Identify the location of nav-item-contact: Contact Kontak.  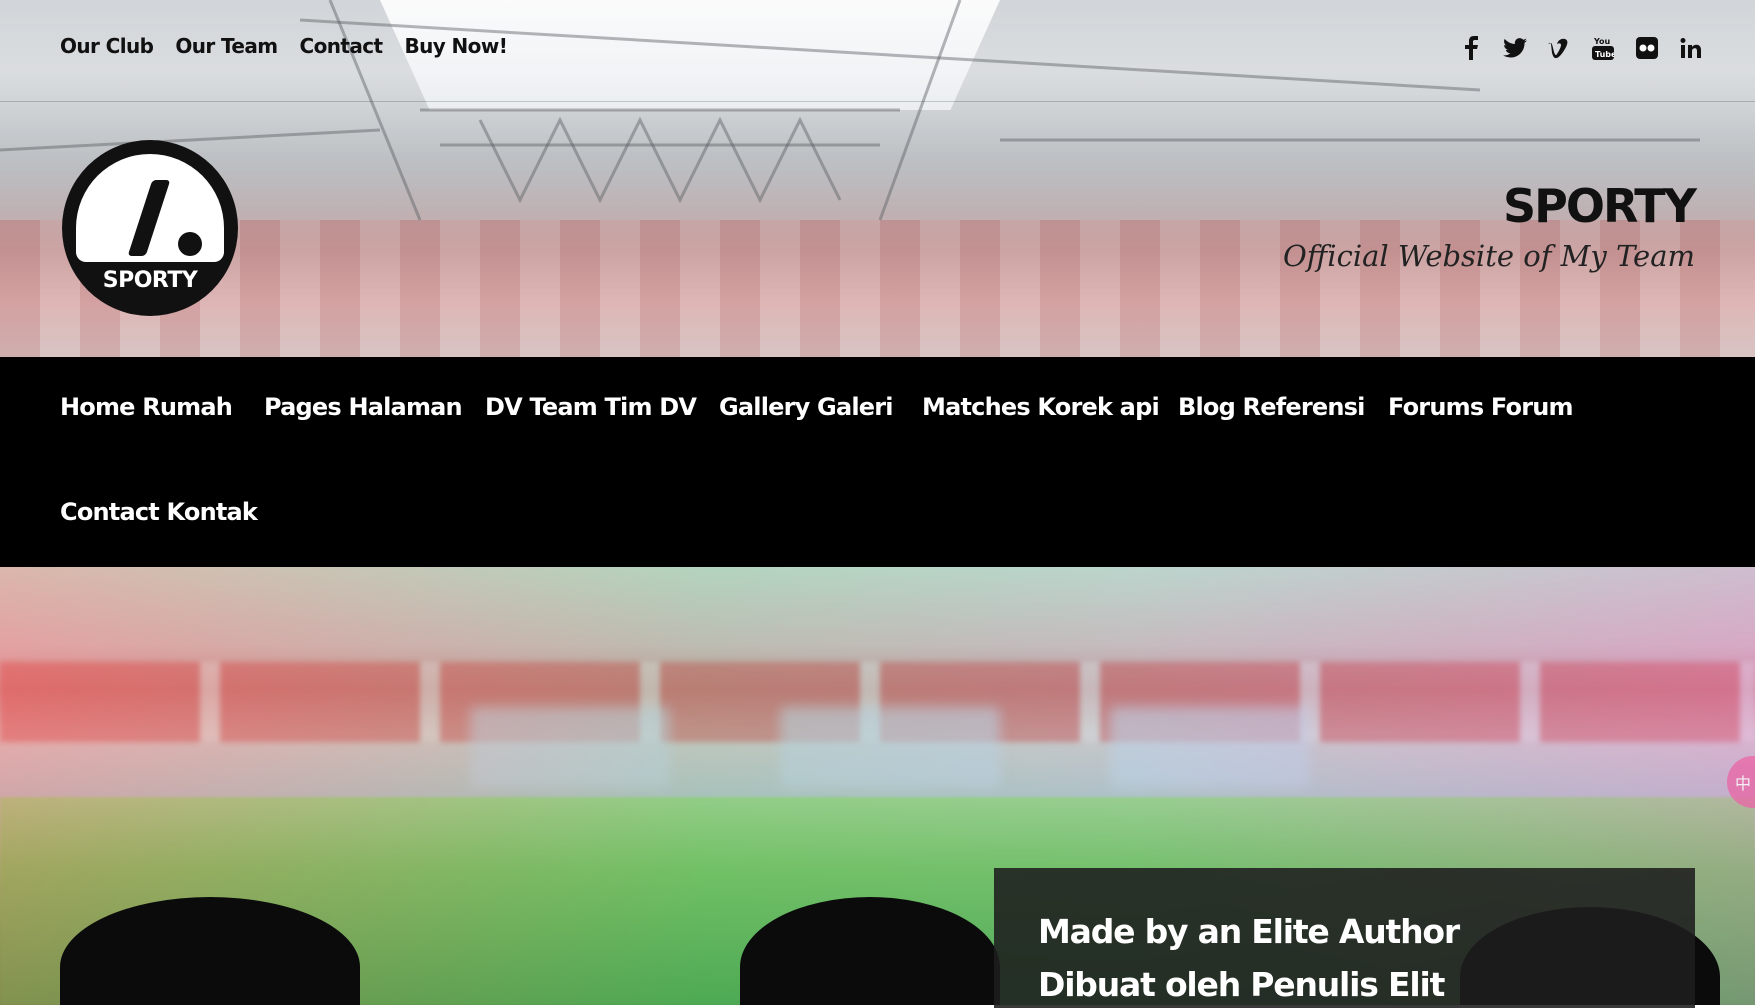
(159, 512).